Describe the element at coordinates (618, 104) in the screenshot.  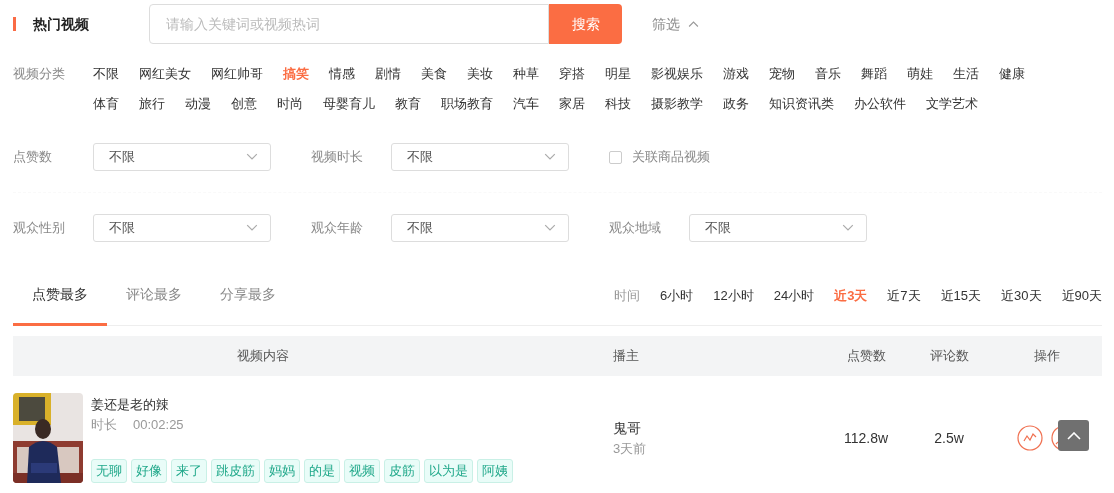
I see `category-link: 科技` at that location.